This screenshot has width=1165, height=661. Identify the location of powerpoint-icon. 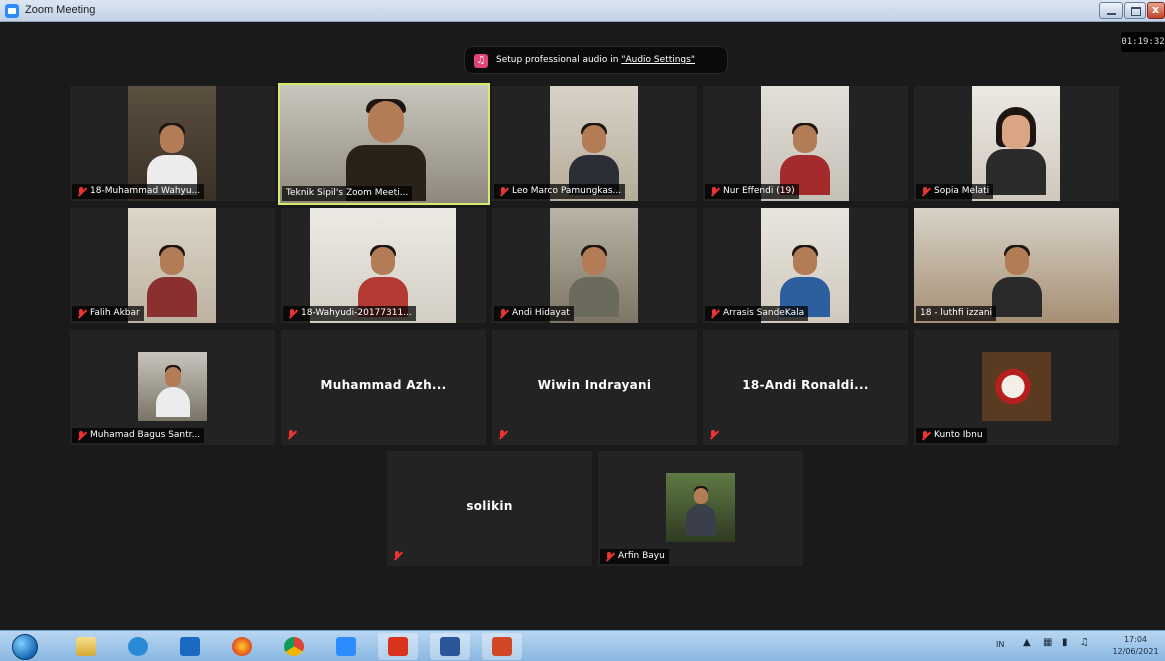
(502, 646).